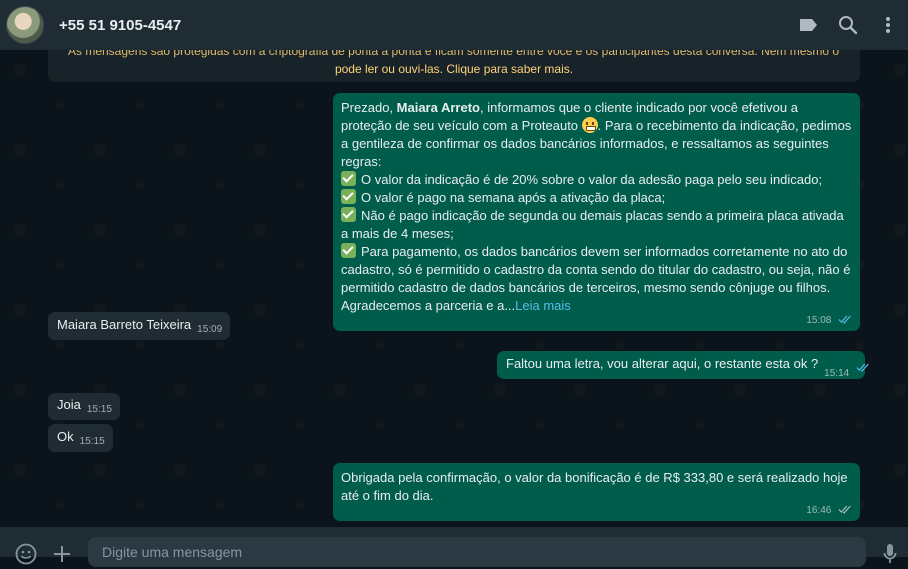 Image resolution: width=908 pixels, height=569 pixels. What do you see at coordinates (819, 510) in the screenshot?
I see `message-time: 16:46` at bounding box center [819, 510].